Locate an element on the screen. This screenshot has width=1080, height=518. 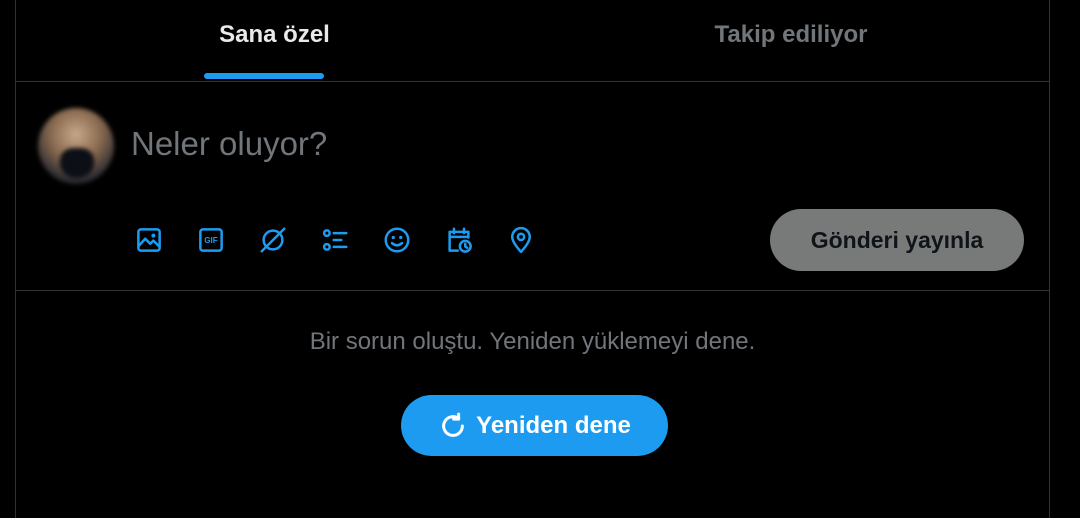
retry-label: Yeniden dene is located at coordinates (553, 425).